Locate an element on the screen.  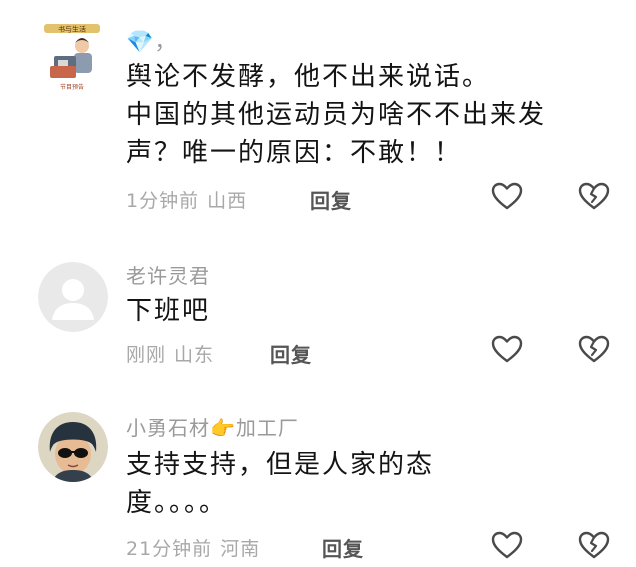
comment-meta: 21分钟前 河南 is located at coordinates (193, 547).